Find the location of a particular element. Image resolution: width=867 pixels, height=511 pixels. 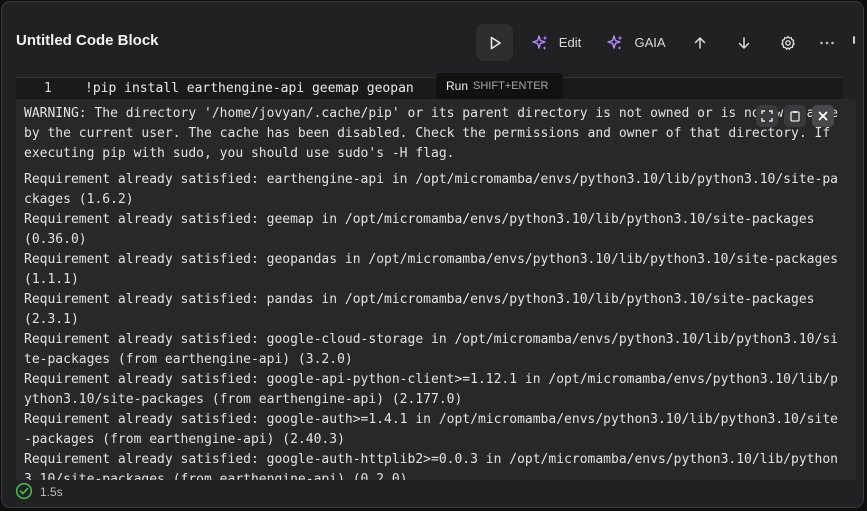

gear-icon is located at coordinates (788, 42).